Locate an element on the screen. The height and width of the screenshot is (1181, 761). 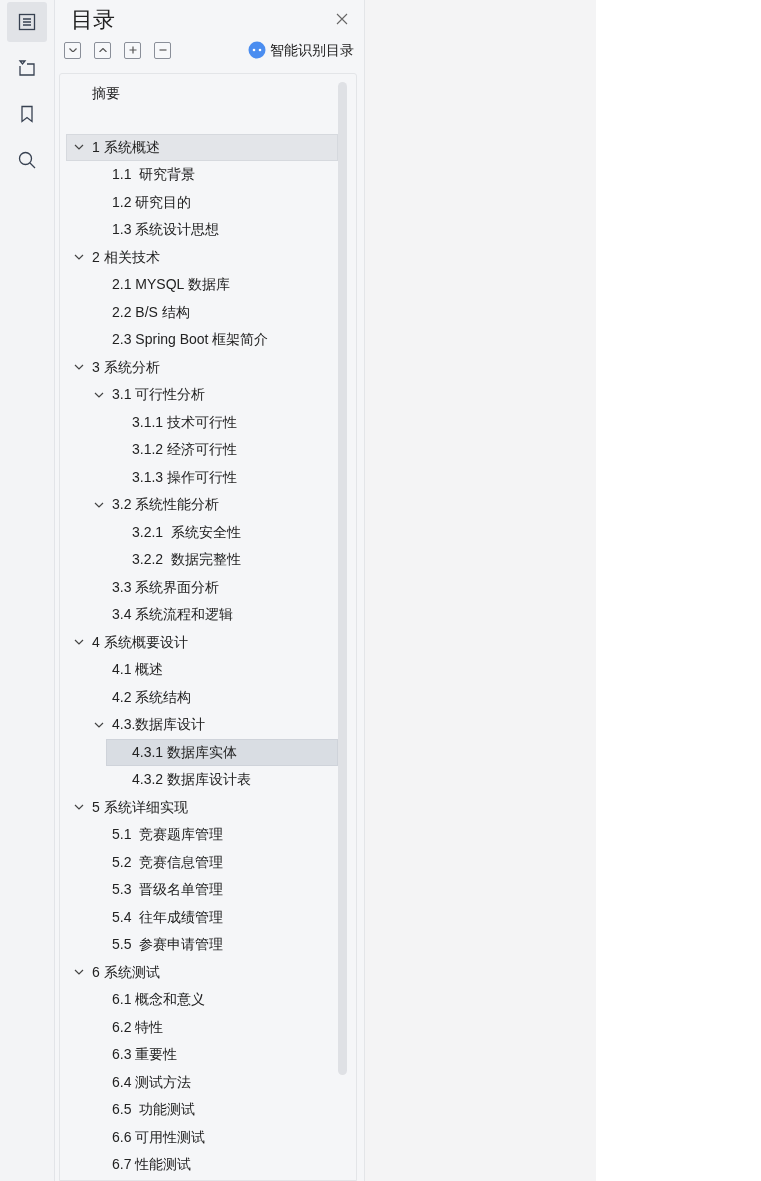
smart-detect-button: 智能识别目录 is located at coordinates (301, 50).